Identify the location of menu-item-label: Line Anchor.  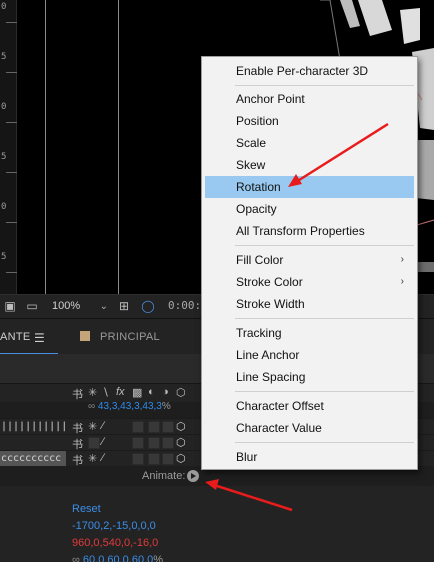
(268, 355).